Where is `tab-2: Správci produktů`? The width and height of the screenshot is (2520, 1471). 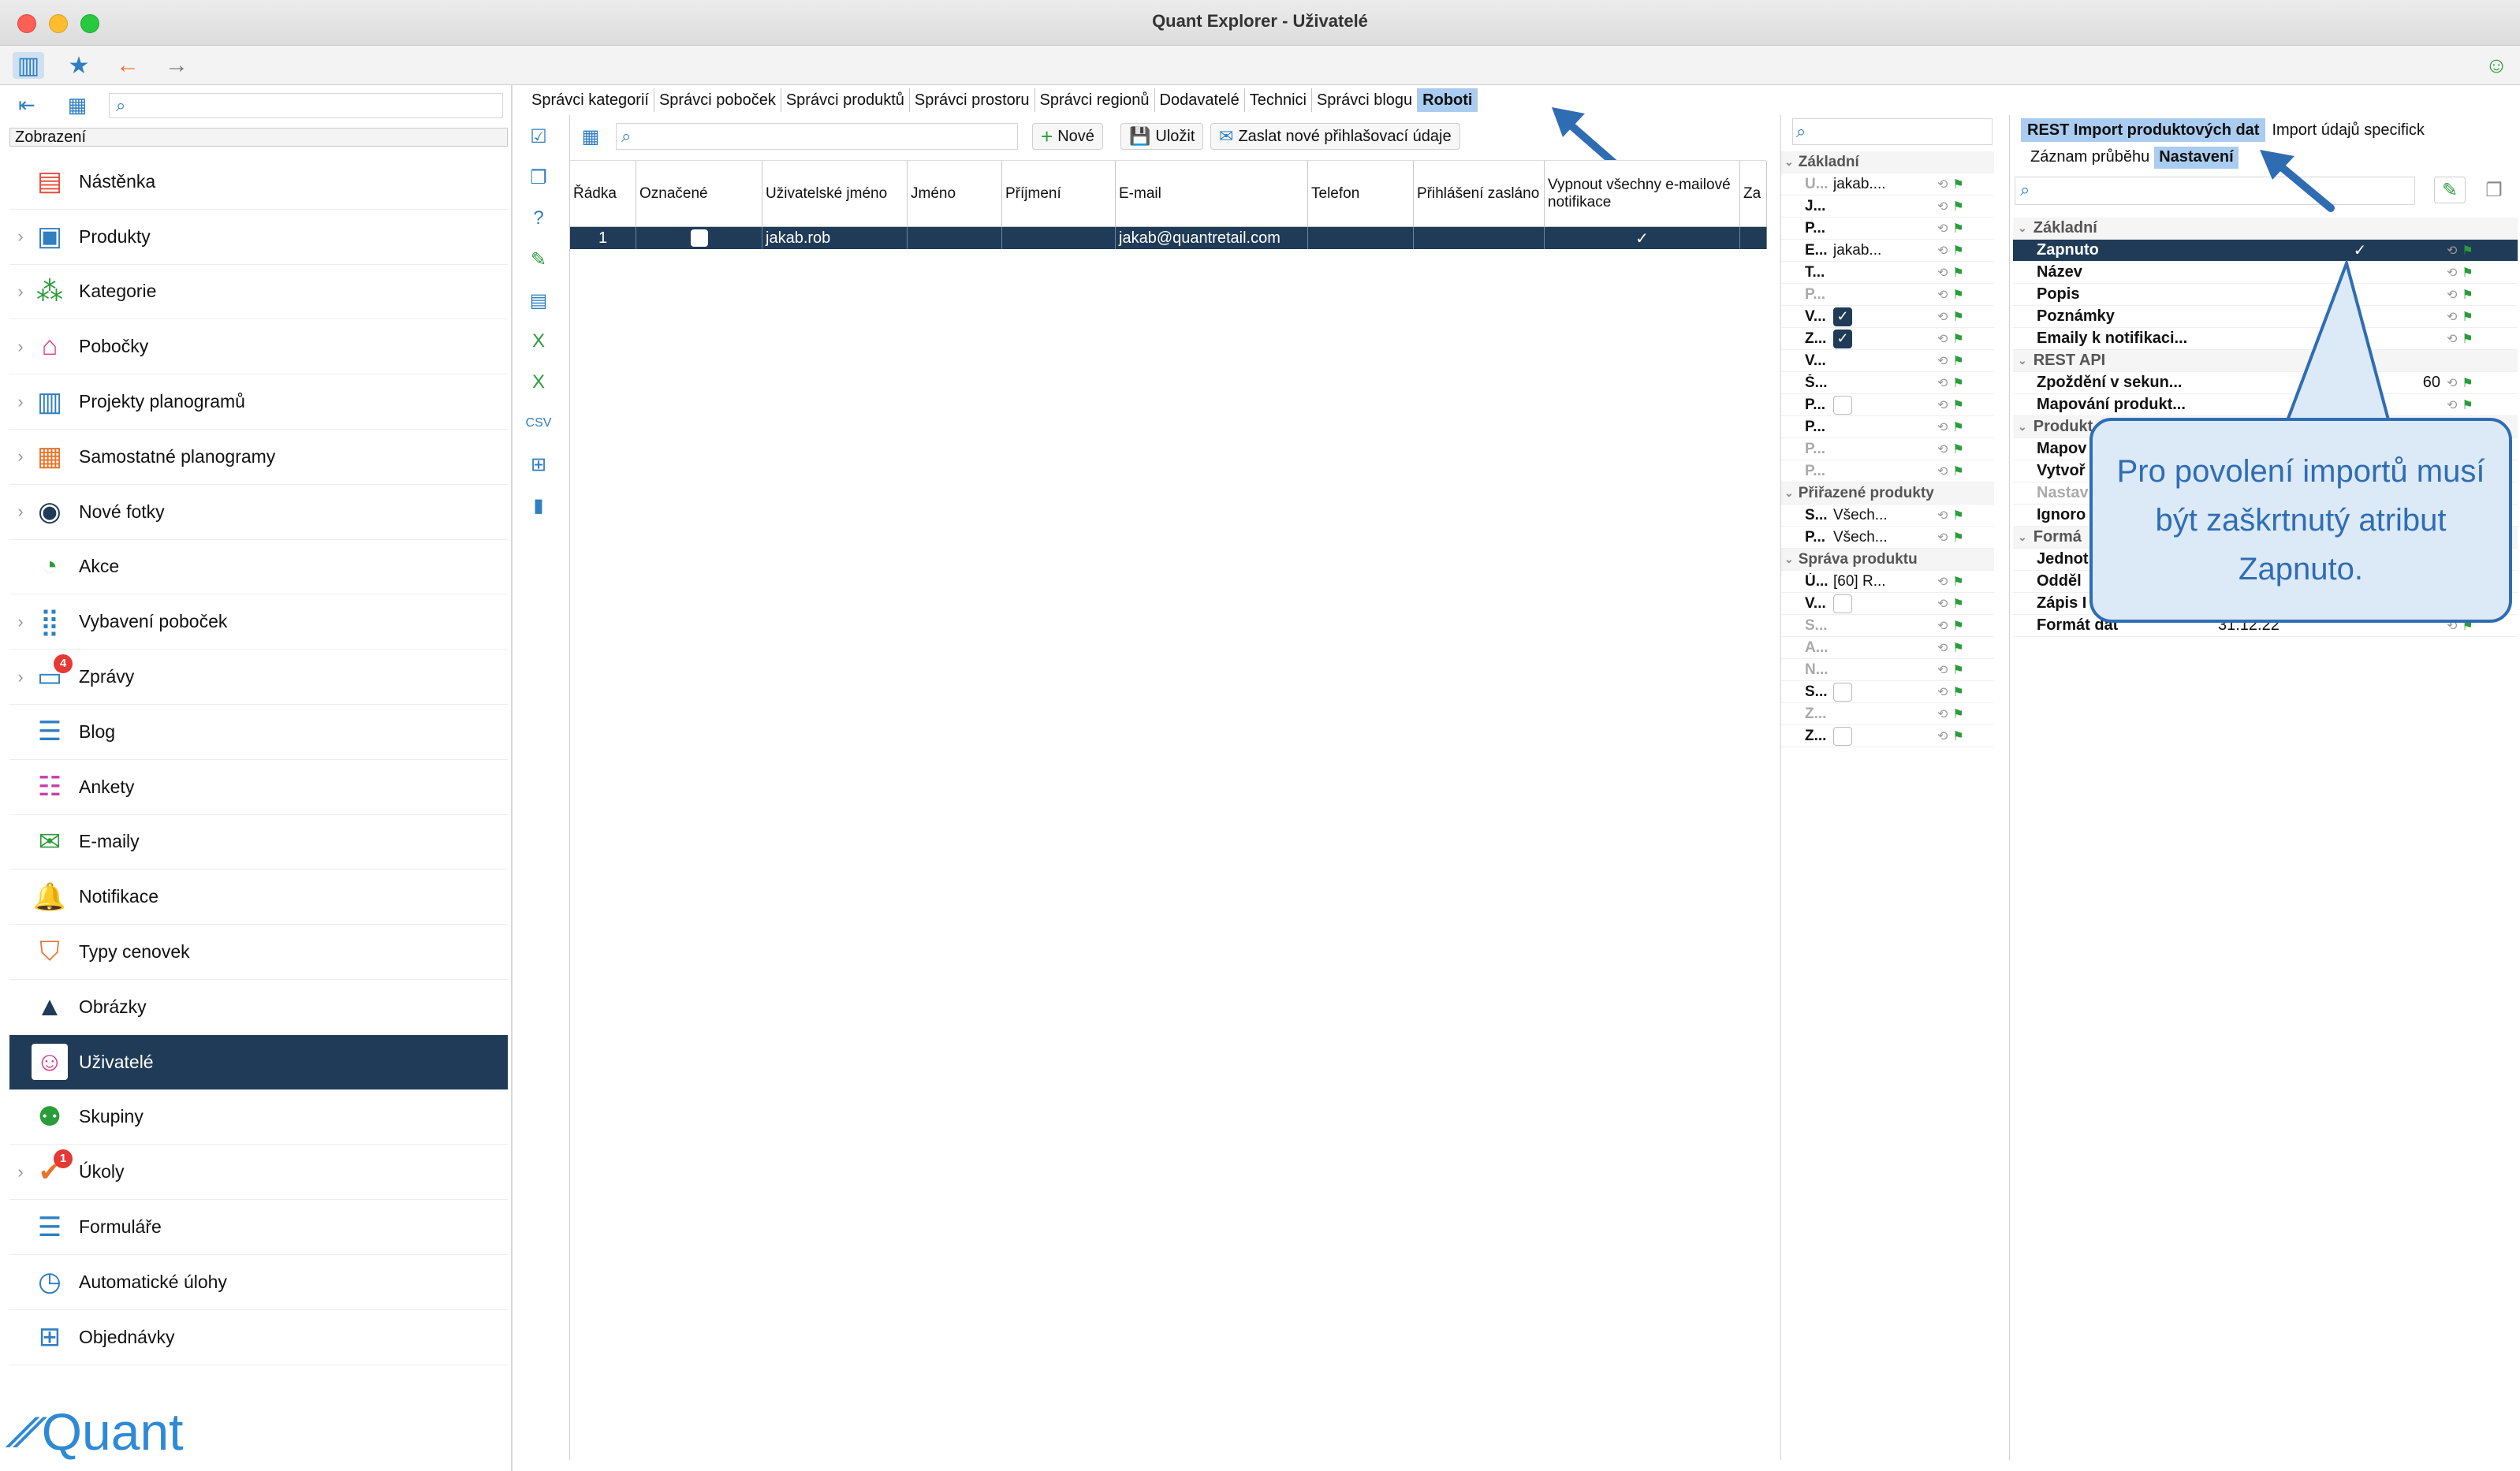 tab-2: Správci produktů is located at coordinates (845, 100).